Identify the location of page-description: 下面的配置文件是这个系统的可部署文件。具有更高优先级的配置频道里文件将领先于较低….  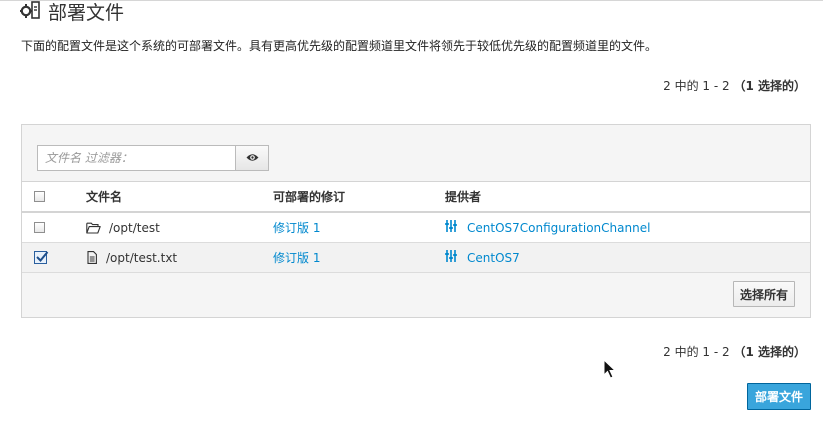
(339, 46).